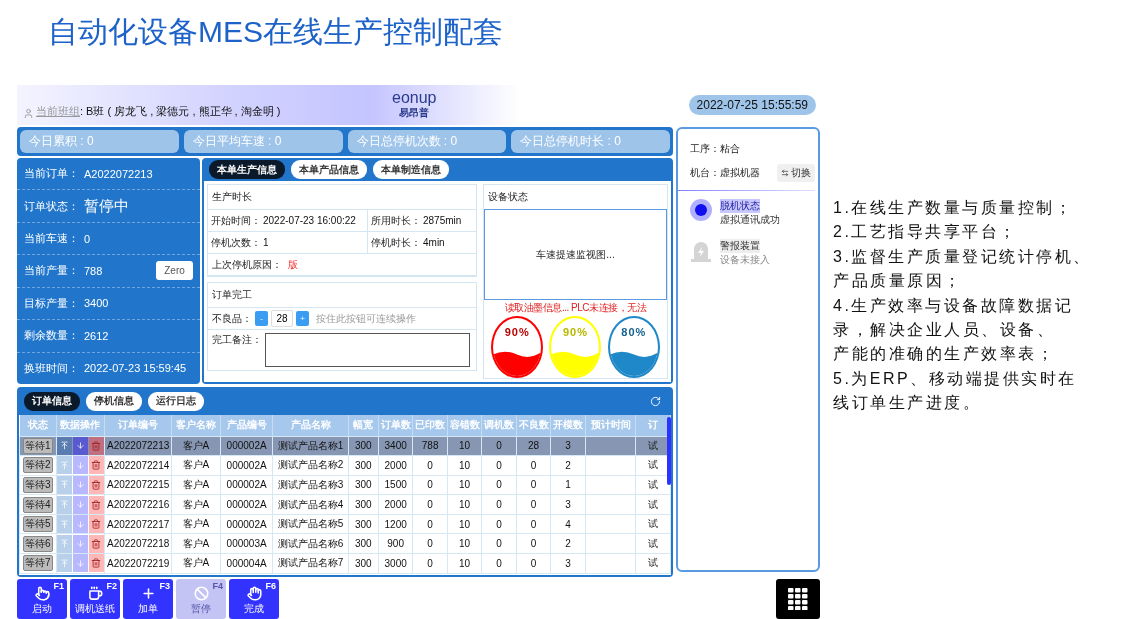  I want to click on ban-icon, so click(201, 593).